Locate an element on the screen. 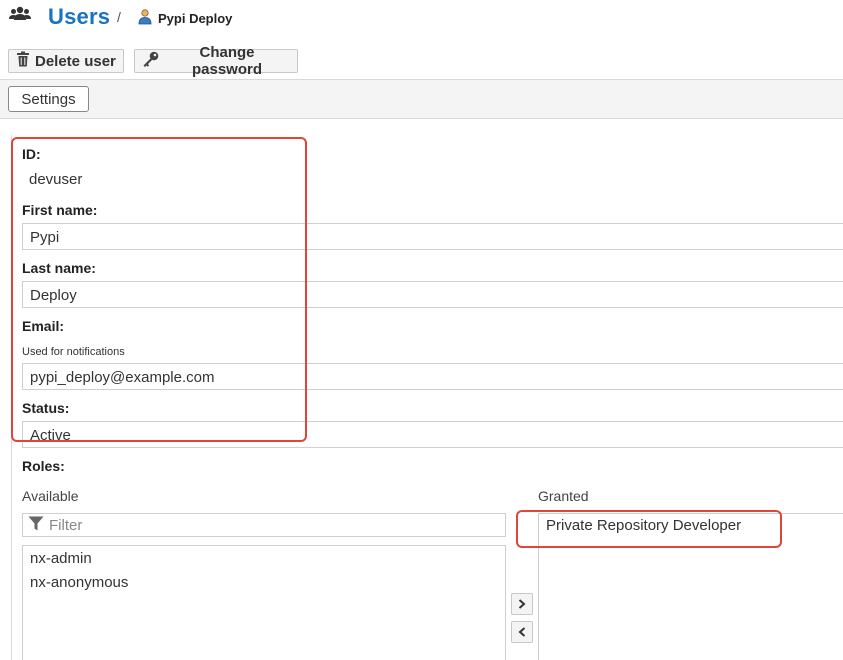 This screenshot has width=843, height=660. chevron-right-icon is located at coordinates (522, 604).